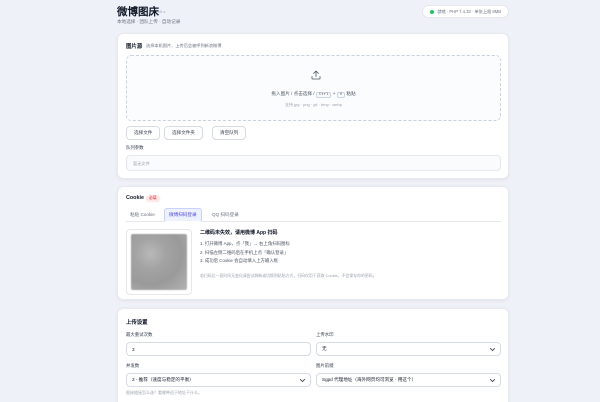 This screenshot has width=600, height=402. What do you see at coordinates (133, 365) in the screenshot?
I see `concurrency-label: 并发数` at bounding box center [133, 365].